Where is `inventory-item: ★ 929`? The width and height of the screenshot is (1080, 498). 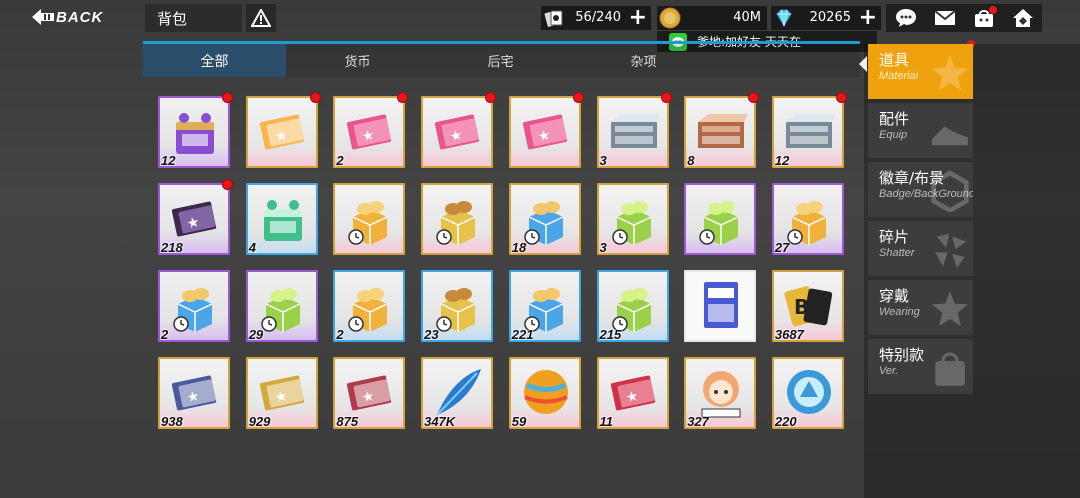
inventory-item: ★ 929 is located at coordinates (281, 393).